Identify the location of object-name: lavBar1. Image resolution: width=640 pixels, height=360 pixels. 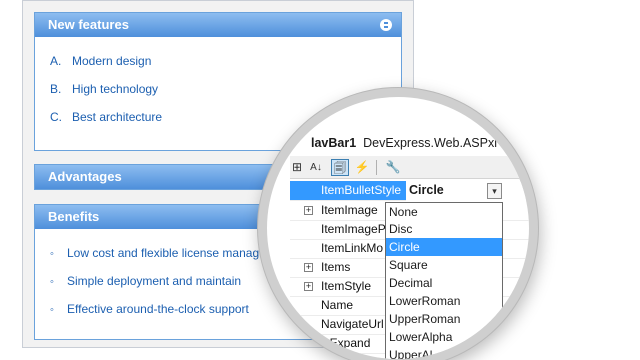
(334, 143).